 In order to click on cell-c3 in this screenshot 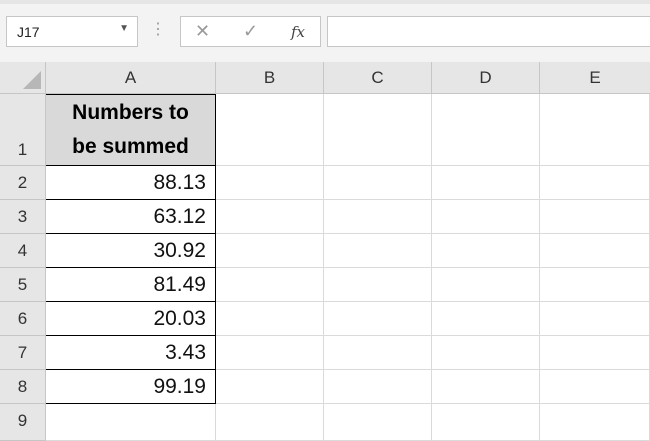, I will do `click(378, 217)`.